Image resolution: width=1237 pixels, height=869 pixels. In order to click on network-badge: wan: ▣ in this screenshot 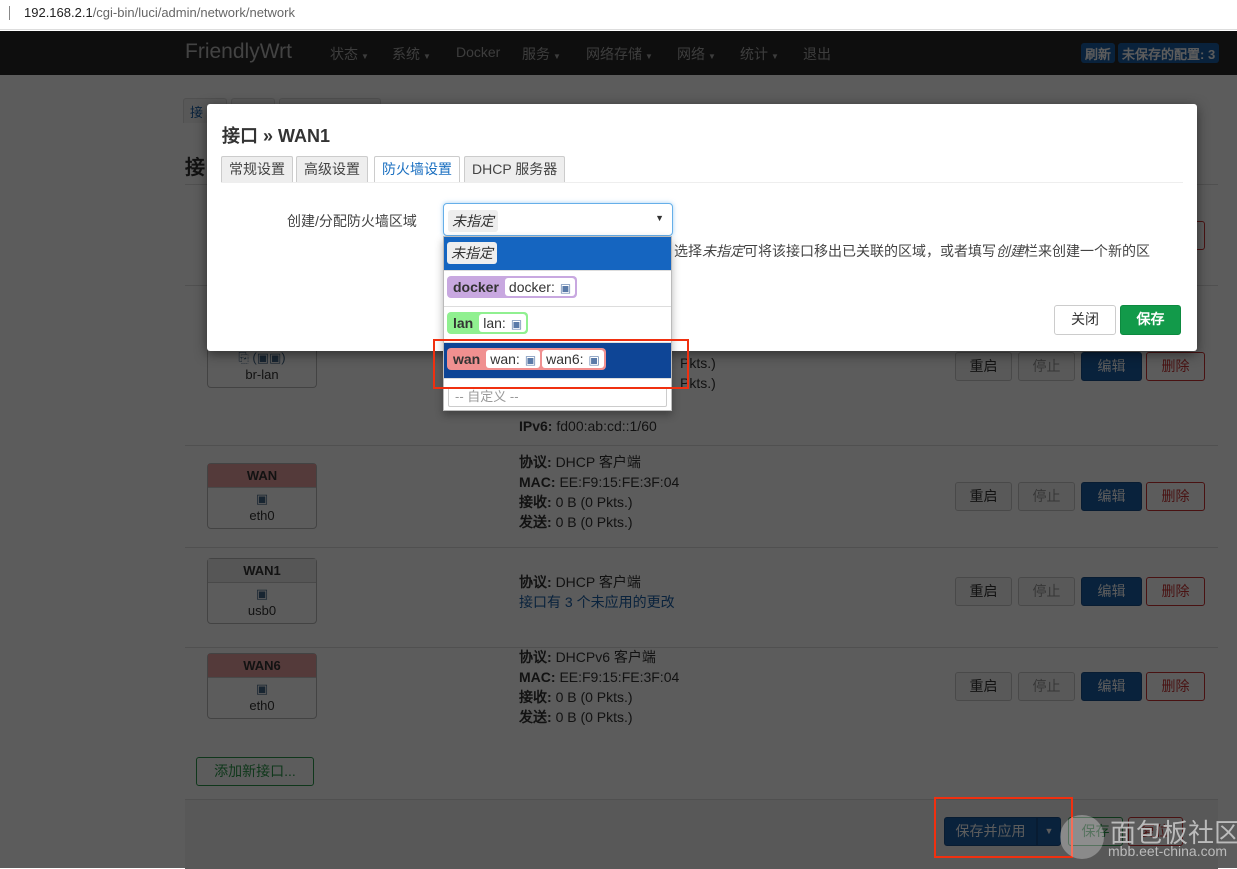, I will do `click(513, 359)`.